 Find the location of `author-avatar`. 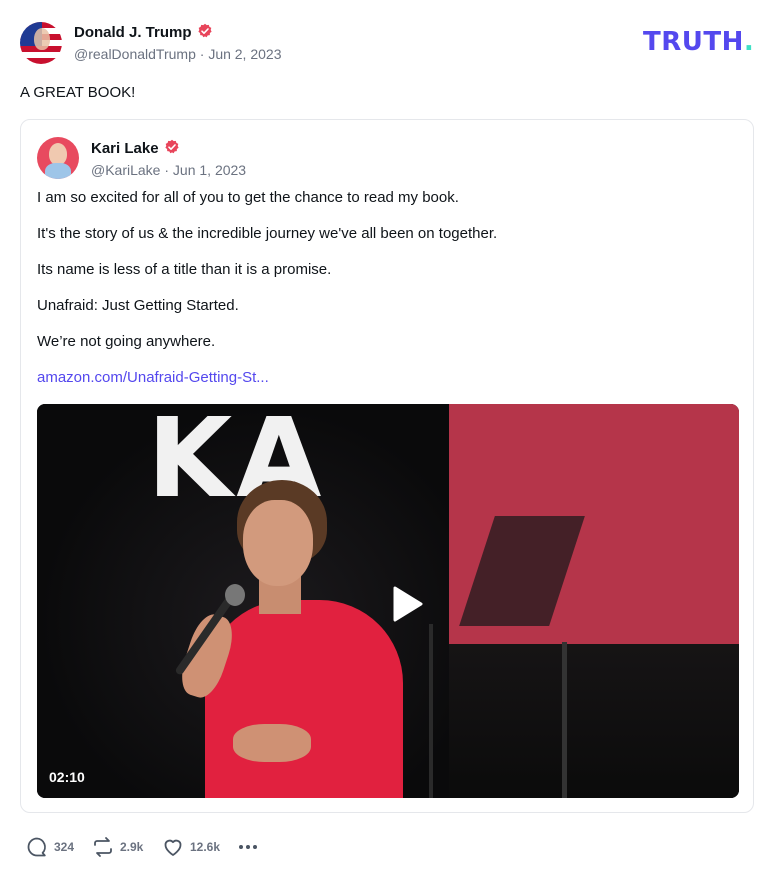

author-avatar is located at coordinates (41, 43).